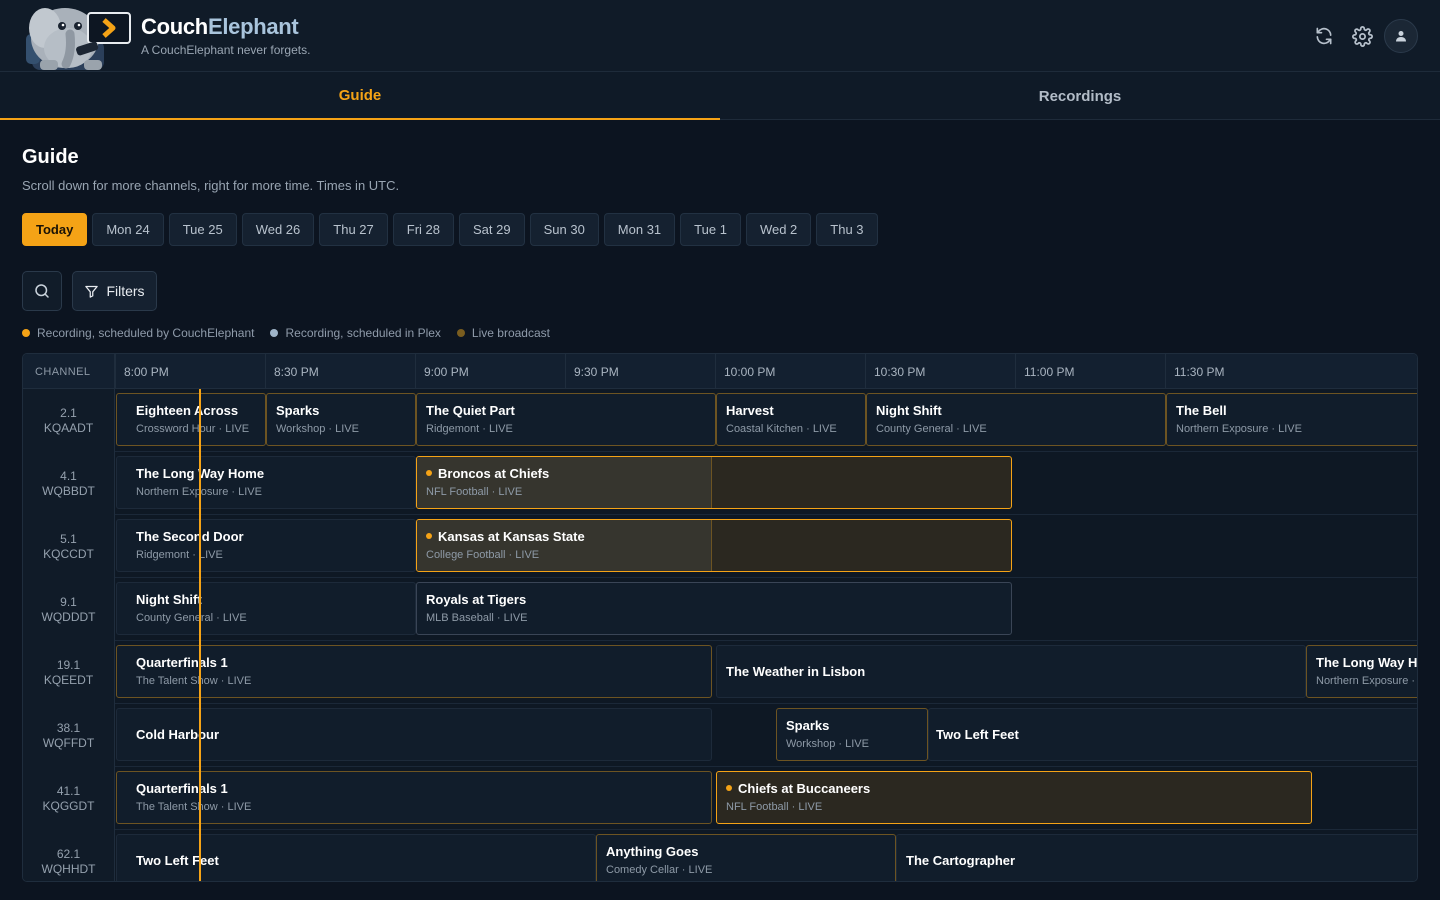 The image size is (1440, 900). What do you see at coordinates (778, 229) in the screenshot?
I see `day-button: Wed 2` at bounding box center [778, 229].